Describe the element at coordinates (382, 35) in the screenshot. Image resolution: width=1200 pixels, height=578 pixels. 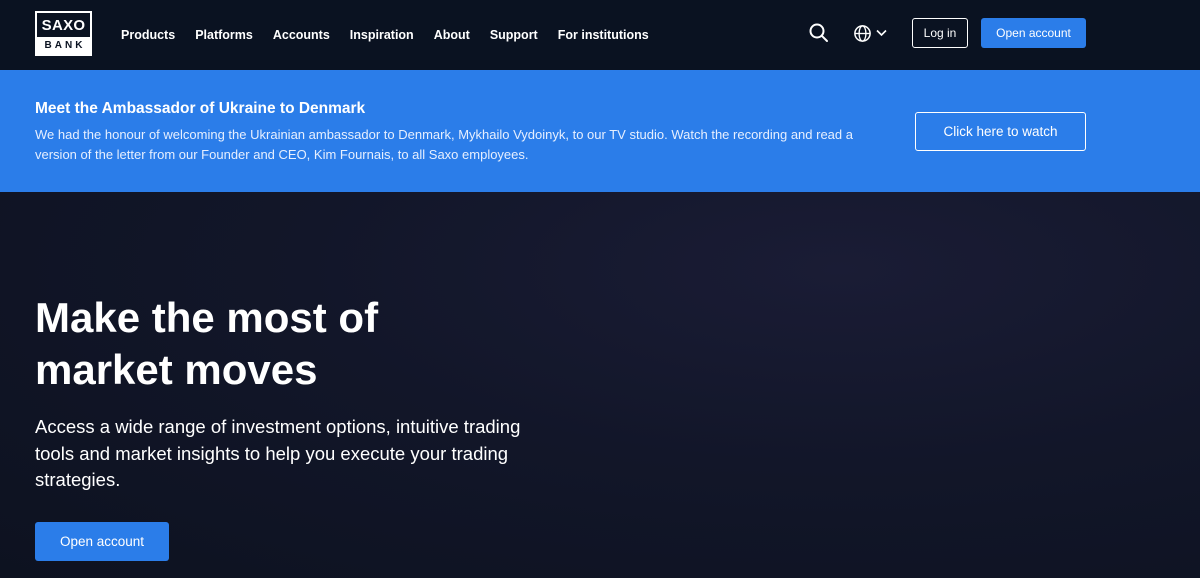
I see `nav-item-inspiration: Inspiration` at that location.